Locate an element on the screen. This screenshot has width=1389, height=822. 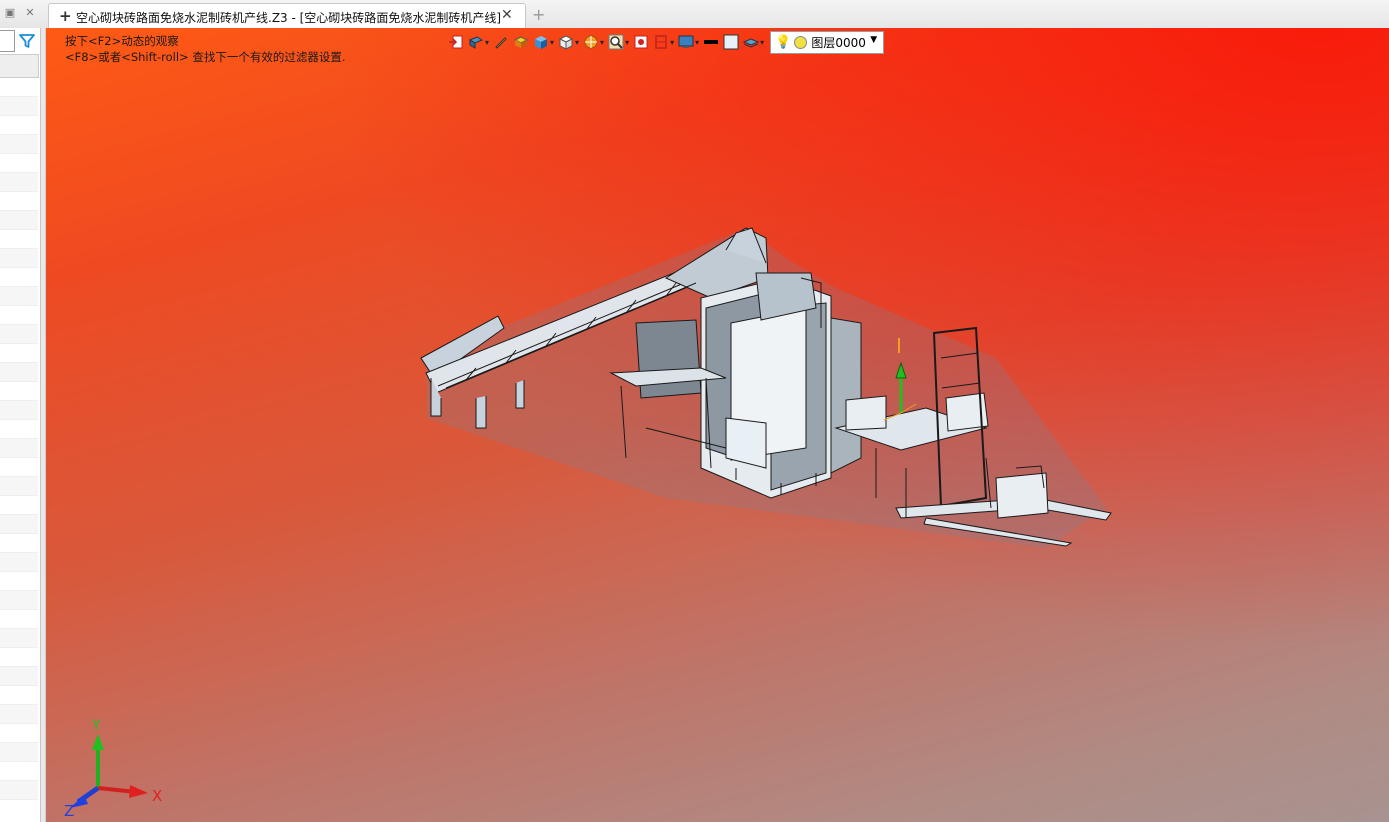
layer-manager-button: ▾ is located at coordinates (753, 42).